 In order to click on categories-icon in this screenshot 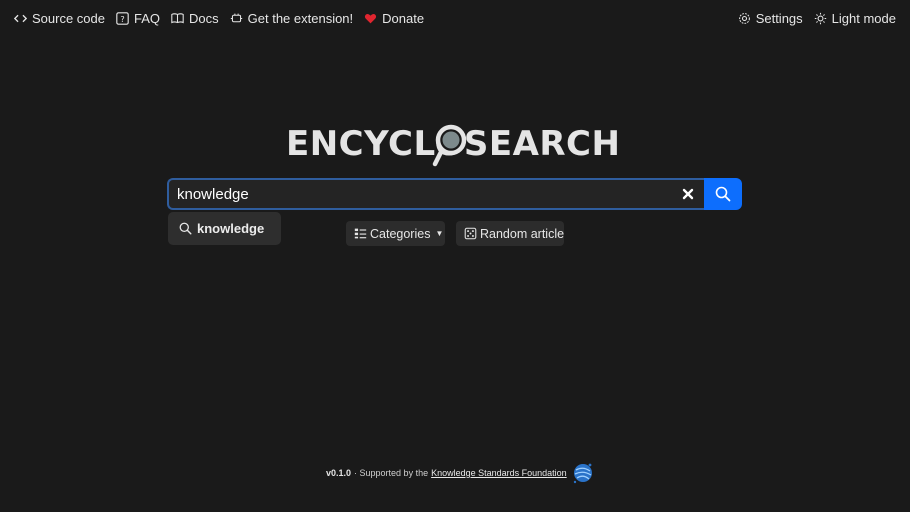, I will do `click(360, 233)`.